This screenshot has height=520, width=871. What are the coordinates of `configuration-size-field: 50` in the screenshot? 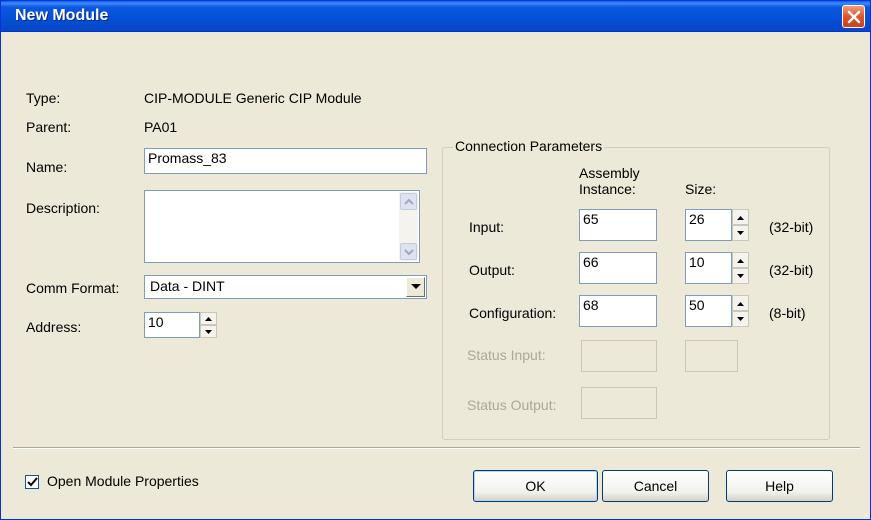 It's located at (708, 311).